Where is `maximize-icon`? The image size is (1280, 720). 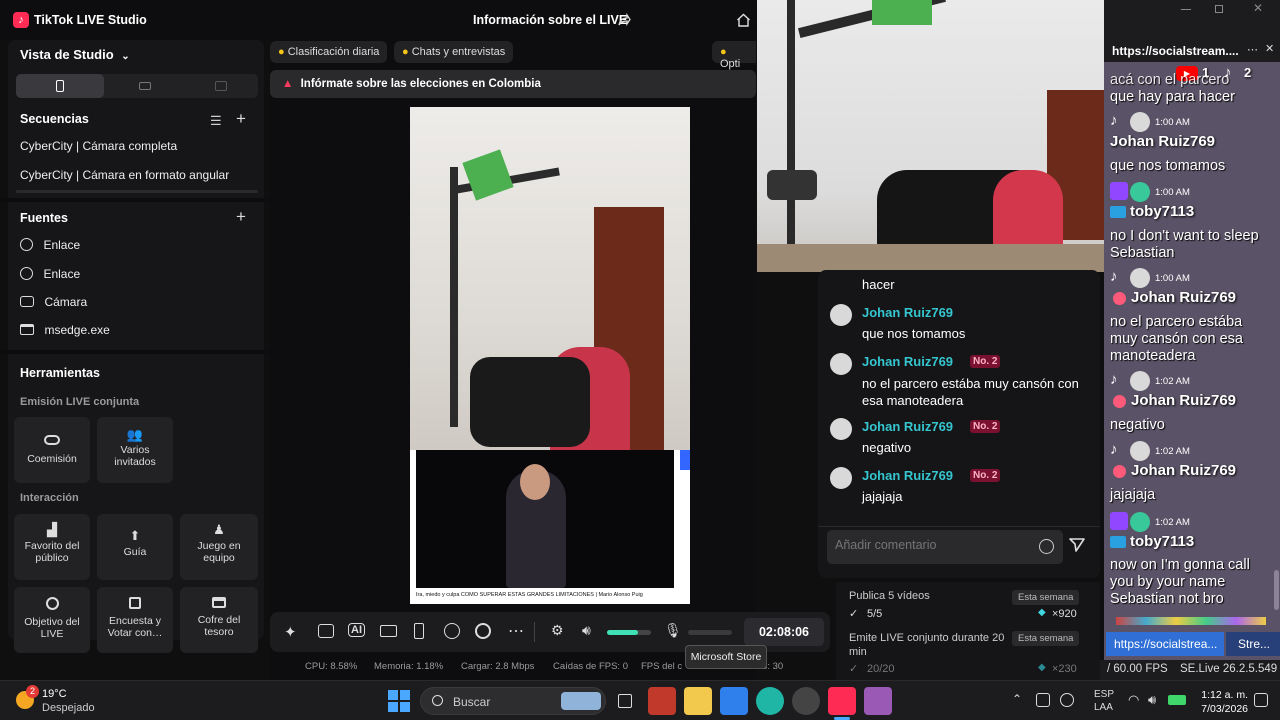 maximize-icon is located at coordinates (1219, 9).